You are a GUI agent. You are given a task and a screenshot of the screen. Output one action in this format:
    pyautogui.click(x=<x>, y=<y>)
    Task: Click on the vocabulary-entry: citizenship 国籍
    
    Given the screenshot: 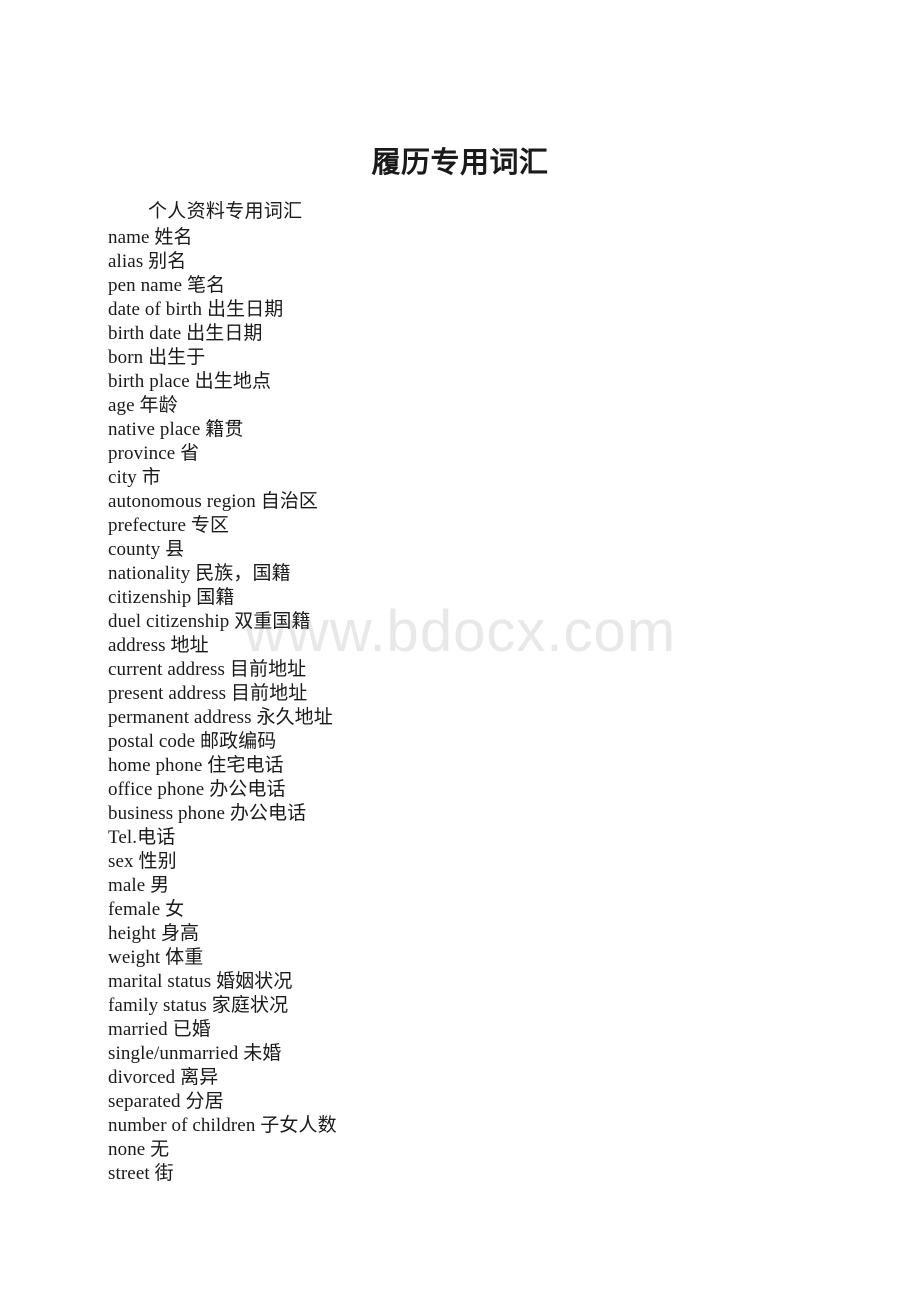 What is the action you would take?
    pyautogui.click(x=171, y=597)
    